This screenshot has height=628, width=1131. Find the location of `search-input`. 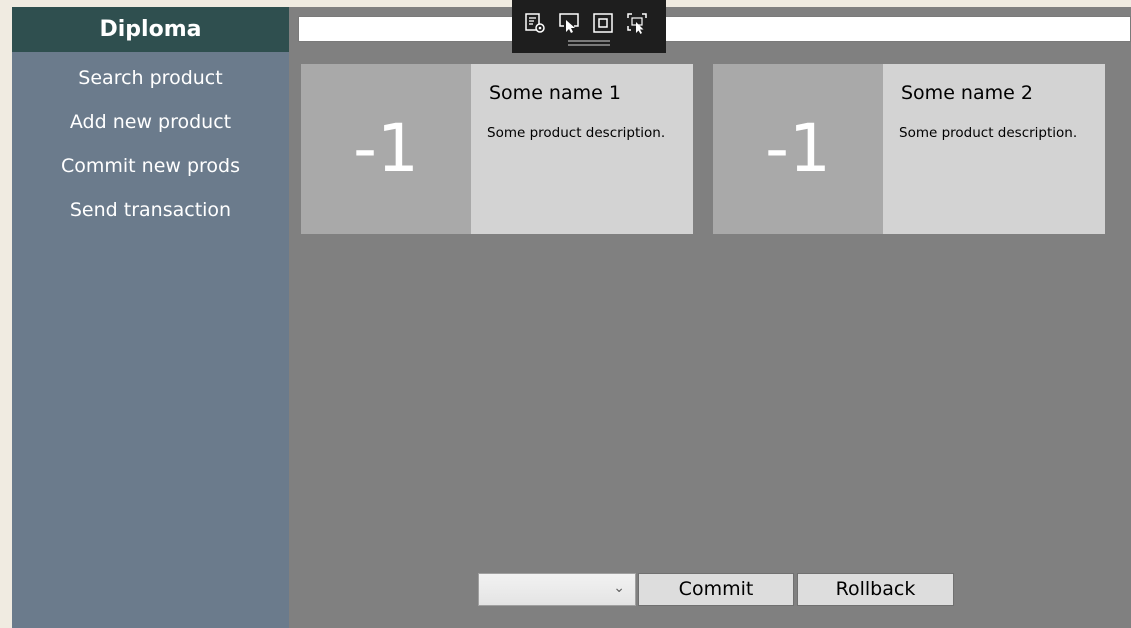

search-input is located at coordinates (714, 29).